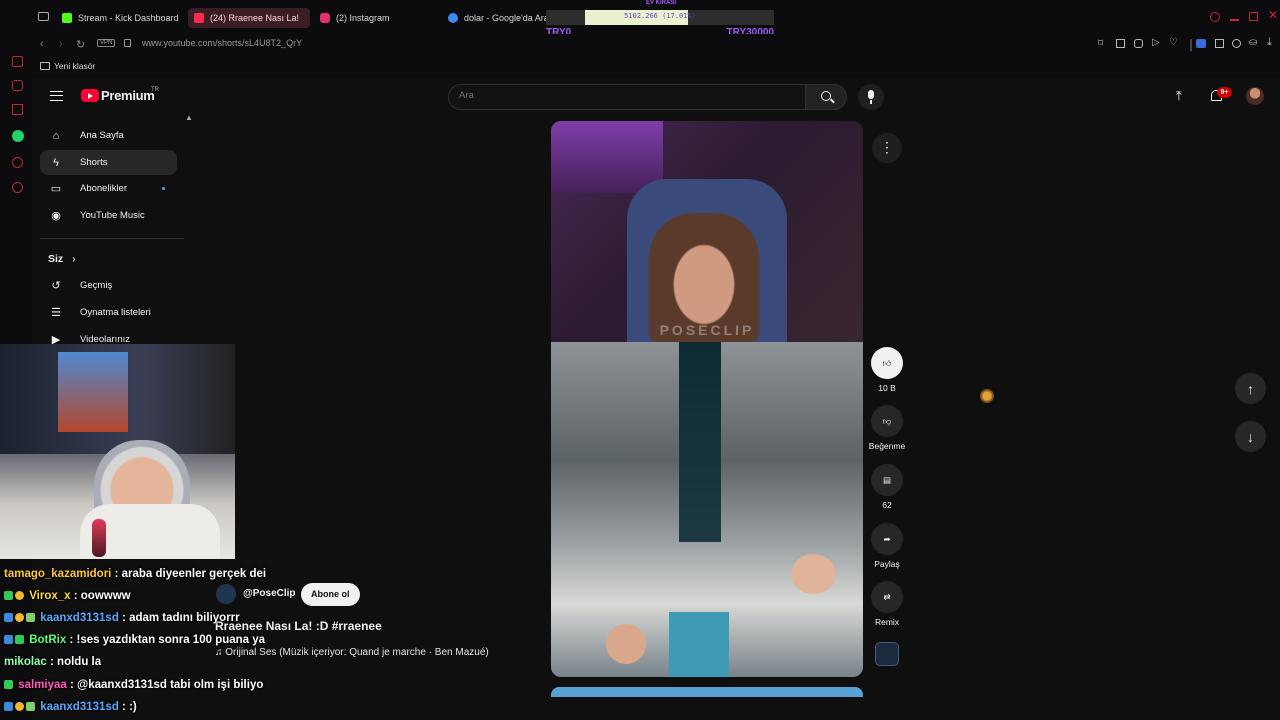  What do you see at coordinates (166, 640) in the screenshot?
I see `chat-text: : !ses yazdıktan sonra 100 puana ya` at bounding box center [166, 640].